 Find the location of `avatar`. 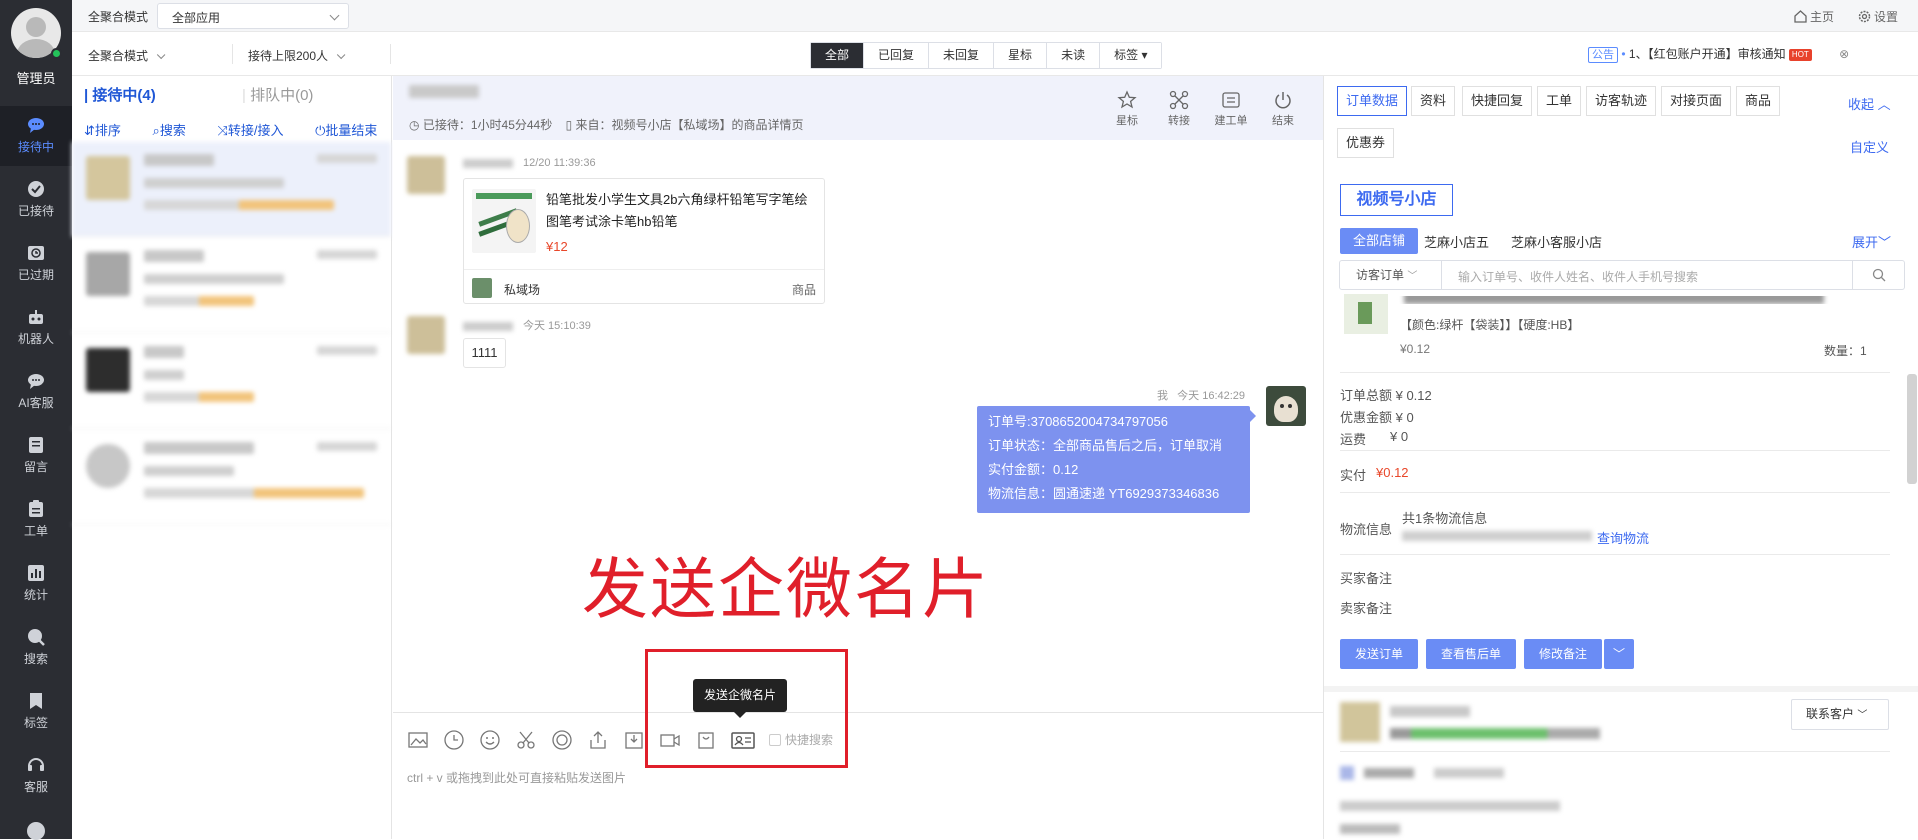

avatar is located at coordinates (108, 466).